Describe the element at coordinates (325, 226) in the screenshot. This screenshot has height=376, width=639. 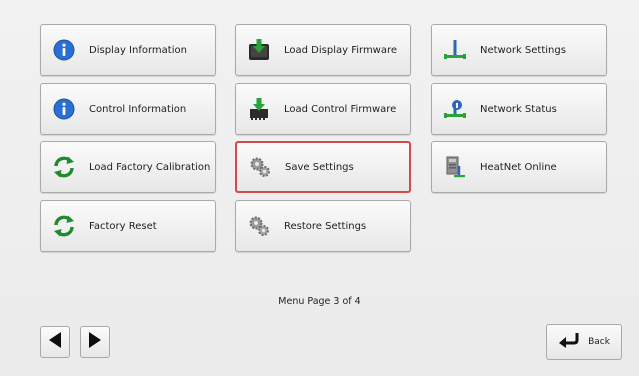
I see `restore-settings-label: Restore Settings` at that location.